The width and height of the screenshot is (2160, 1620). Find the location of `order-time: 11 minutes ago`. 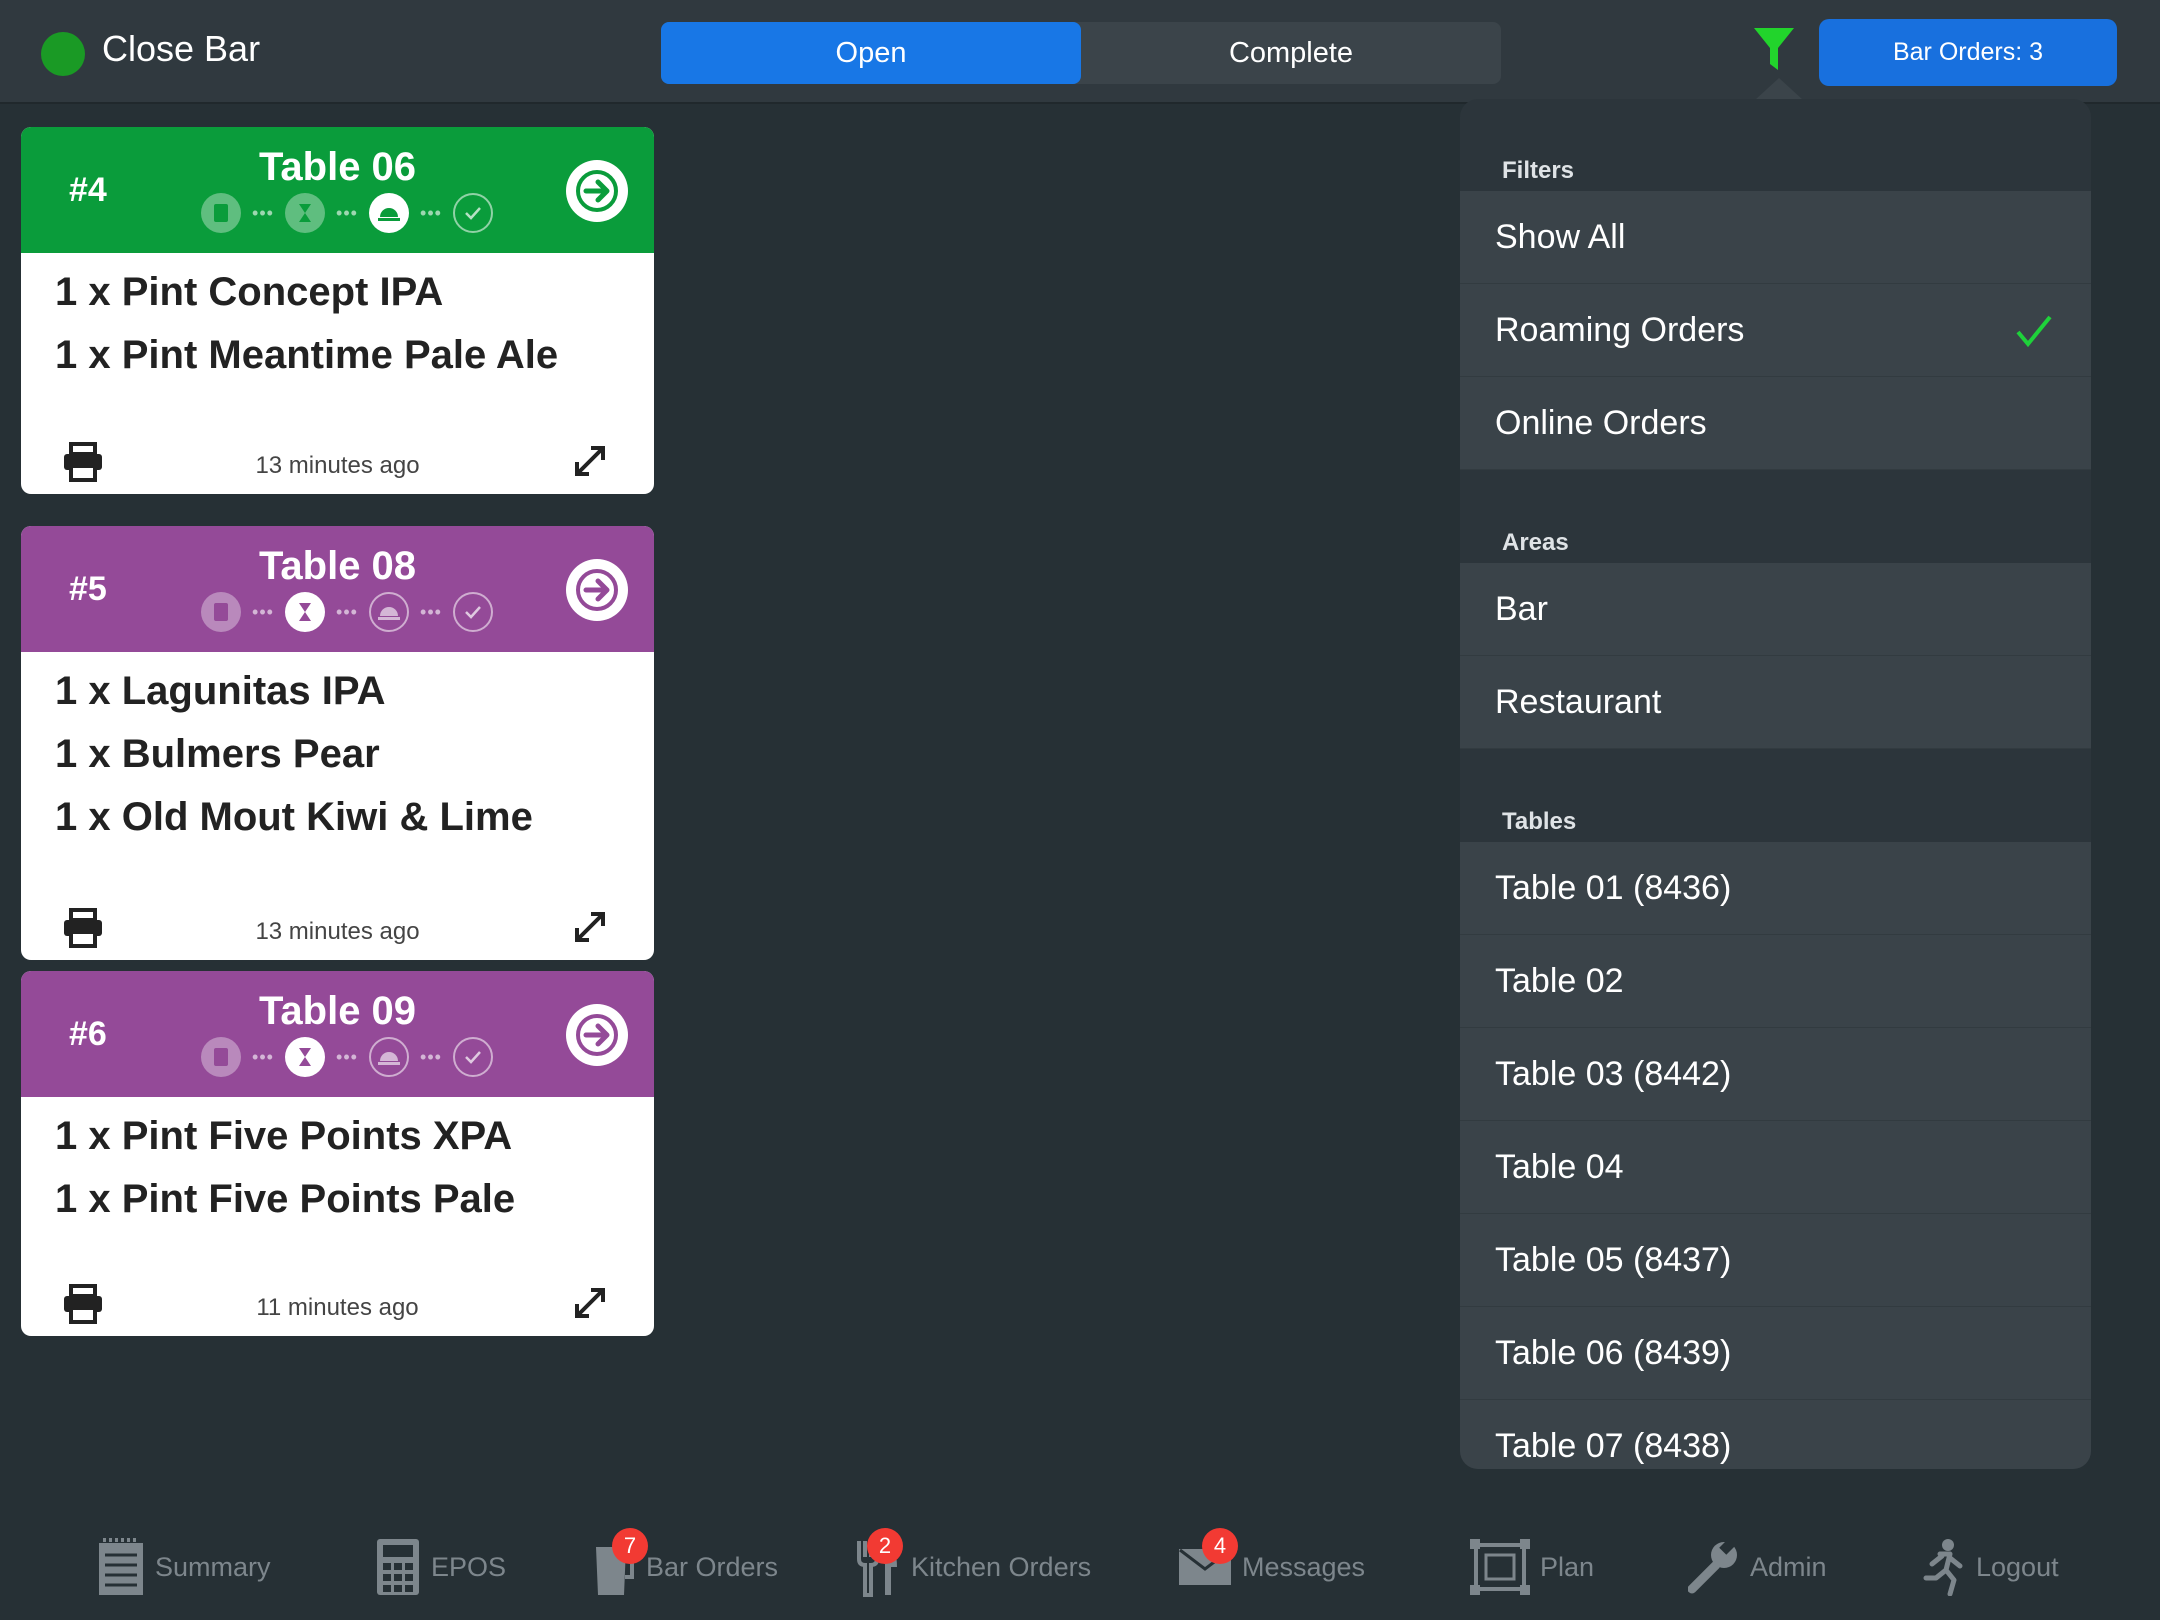

order-time: 11 minutes ago is located at coordinates (337, 1307).